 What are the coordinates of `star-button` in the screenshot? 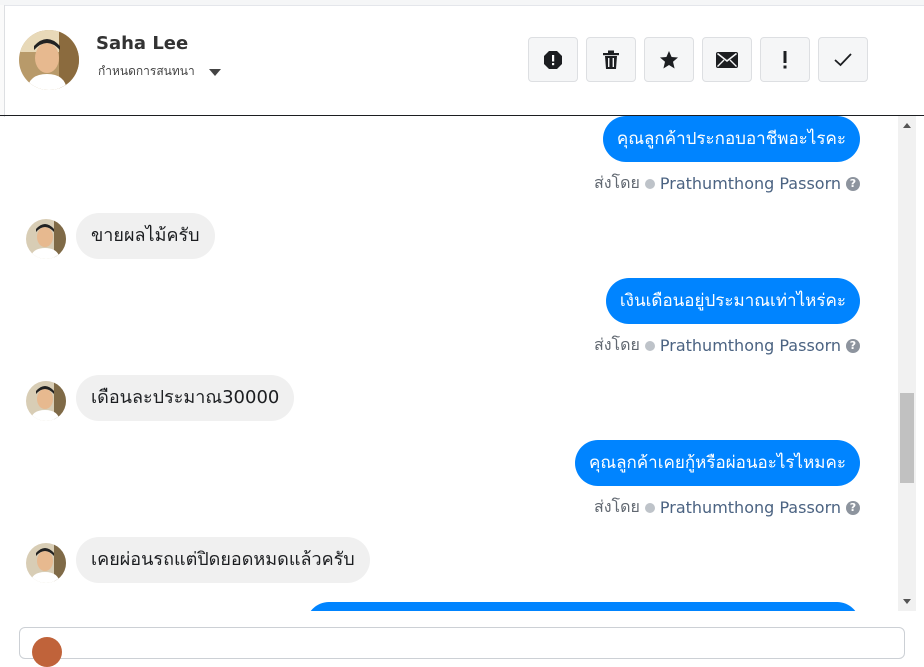 It's located at (669, 59).